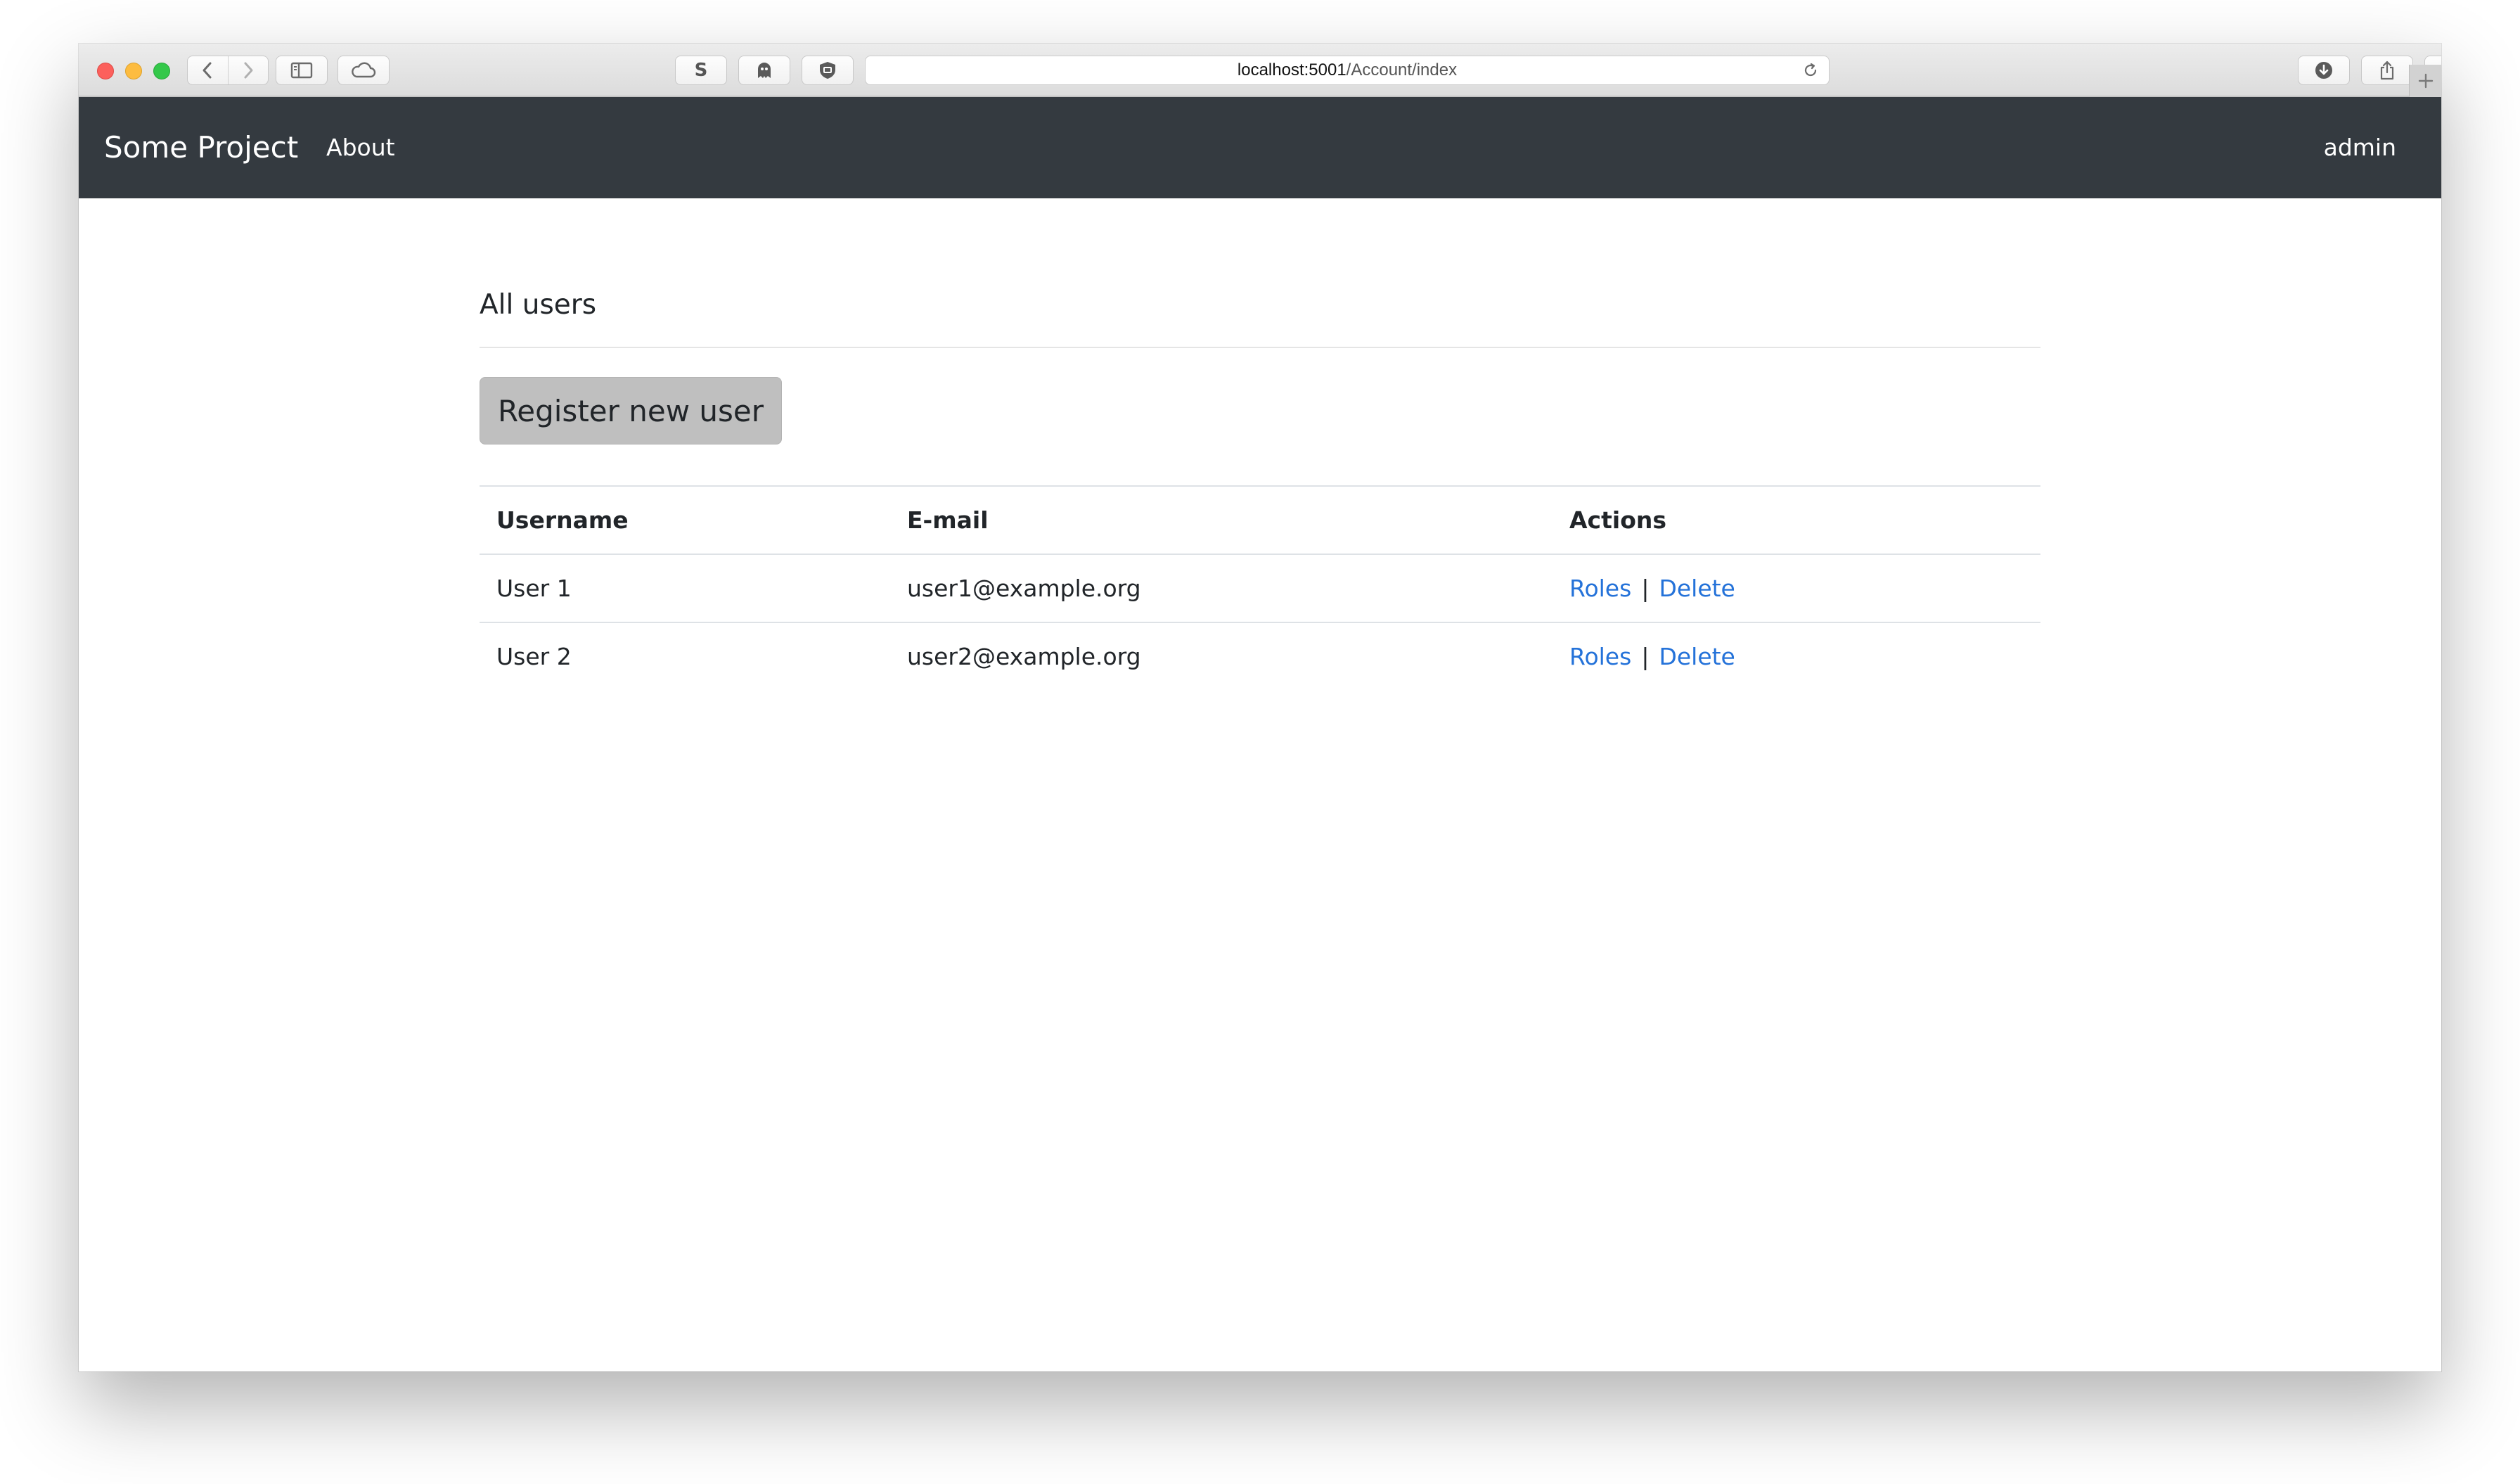  I want to click on s-extension-icon: S, so click(701, 71).